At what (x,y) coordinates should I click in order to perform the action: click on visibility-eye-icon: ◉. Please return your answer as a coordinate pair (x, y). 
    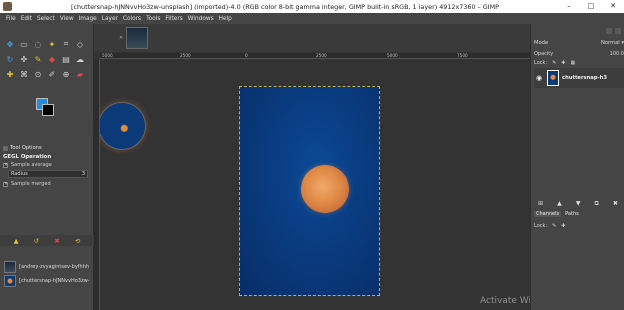
    Looking at the image, I should click on (539, 78).